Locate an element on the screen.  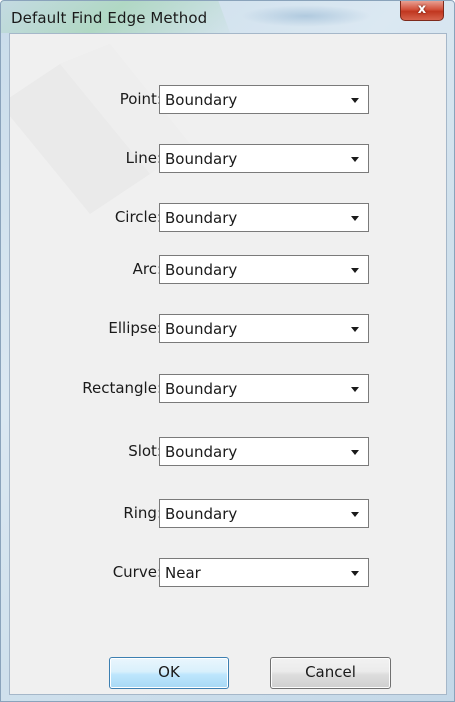
arc-method-value: Boundary is located at coordinates (201, 270).